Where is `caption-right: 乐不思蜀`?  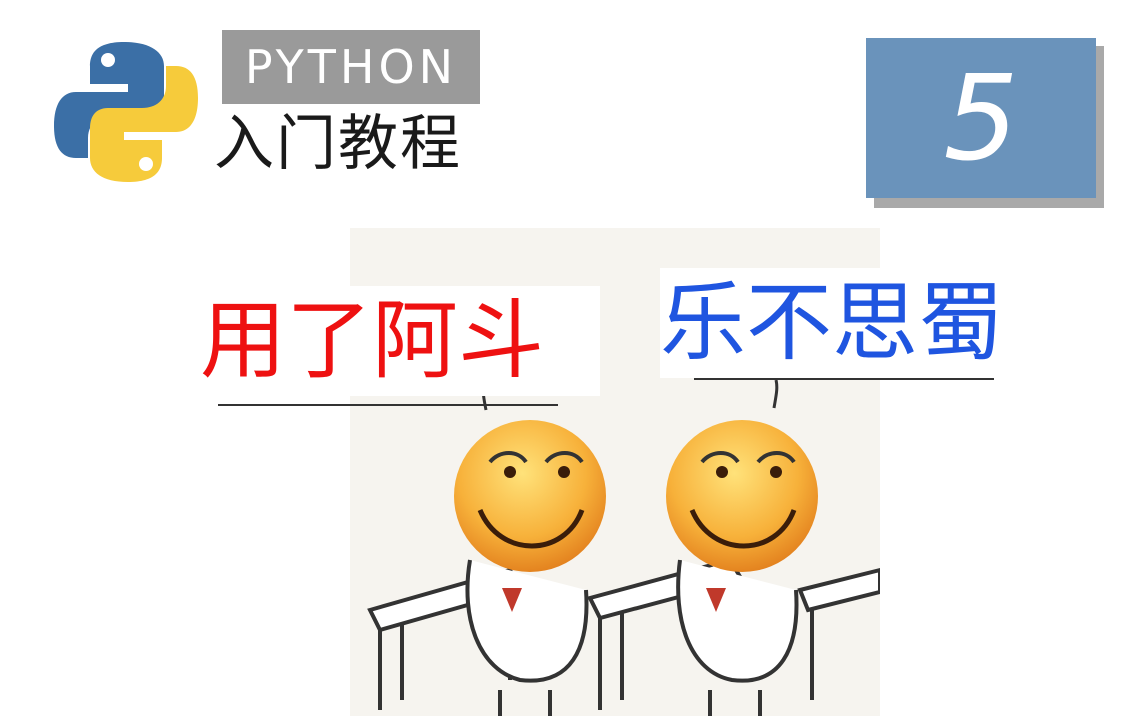 caption-right: 乐不思蜀 is located at coordinates (850, 323).